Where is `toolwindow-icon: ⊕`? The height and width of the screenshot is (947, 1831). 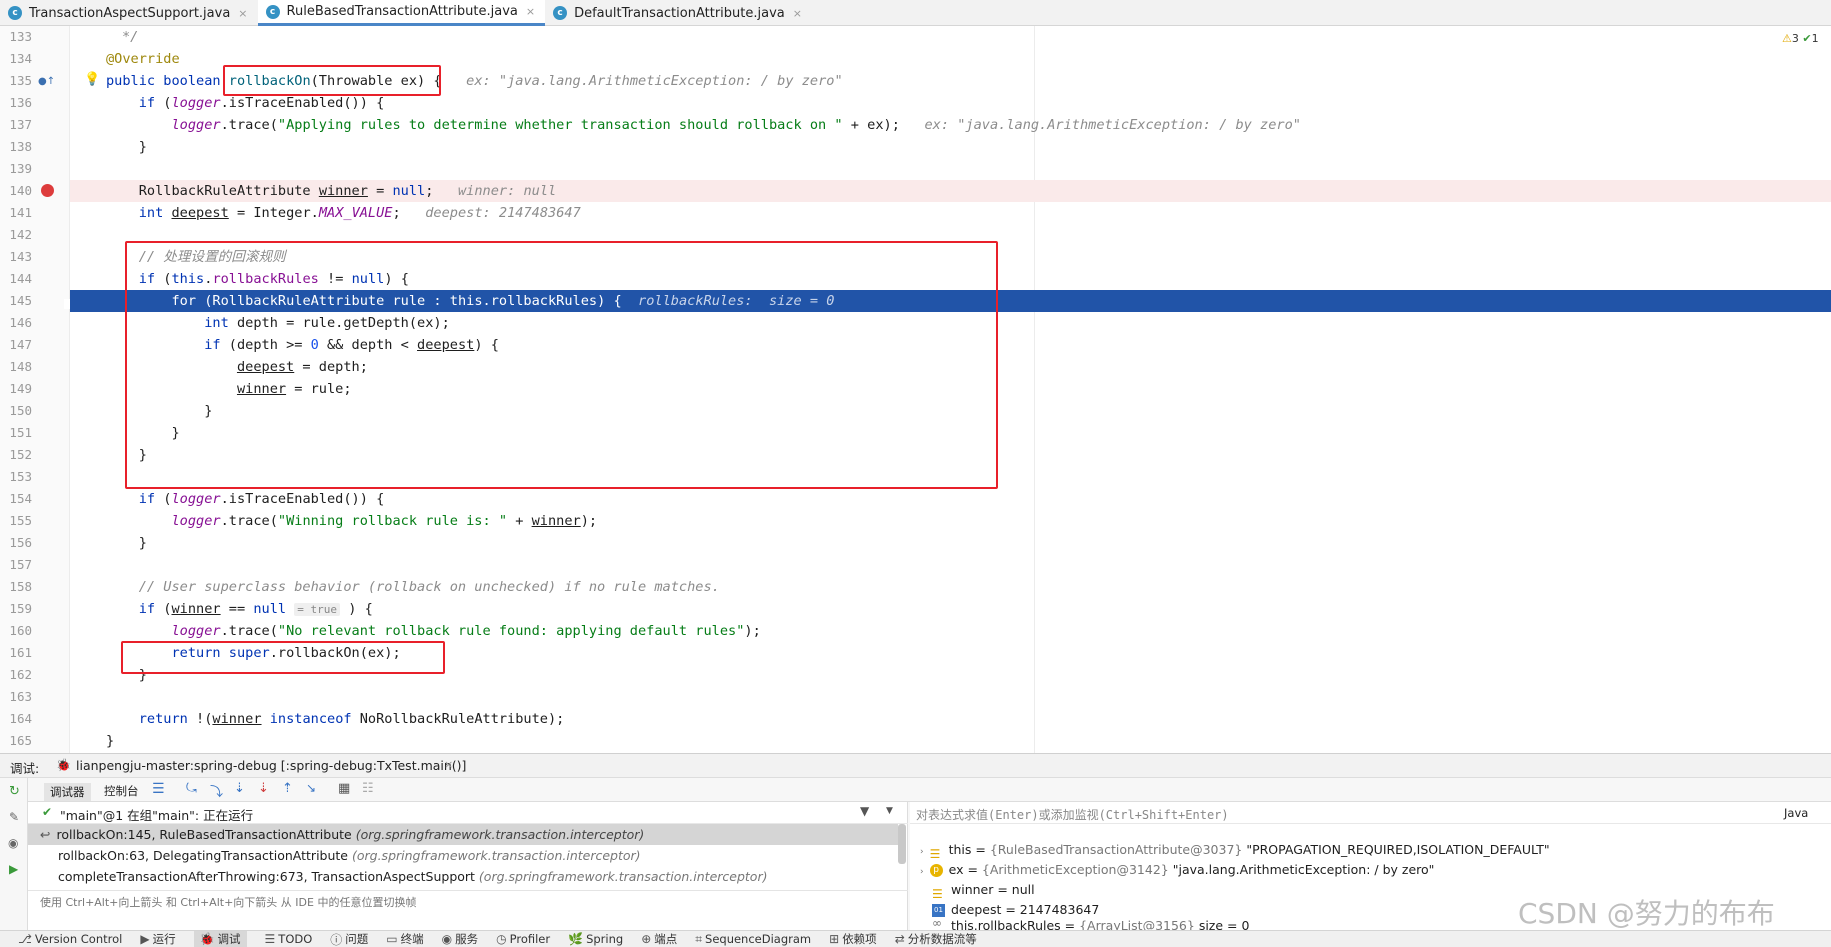
toolwindow-icon: ⊕ is located at coordinates (646, 939).